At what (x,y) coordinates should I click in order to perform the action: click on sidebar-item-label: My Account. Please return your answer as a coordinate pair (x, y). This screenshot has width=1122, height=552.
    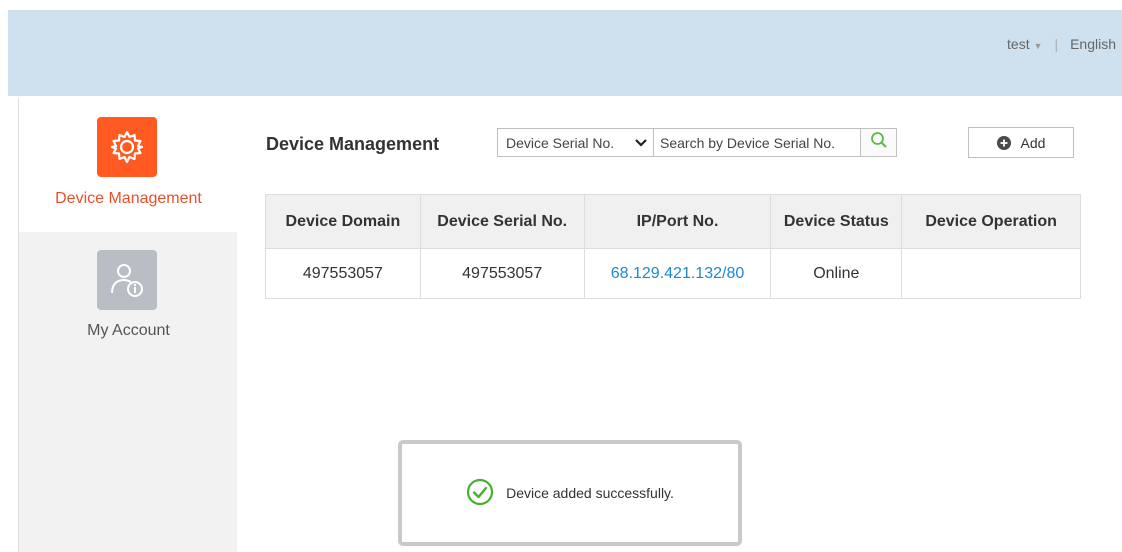
    Looking at the image, I should click on (128, 330).